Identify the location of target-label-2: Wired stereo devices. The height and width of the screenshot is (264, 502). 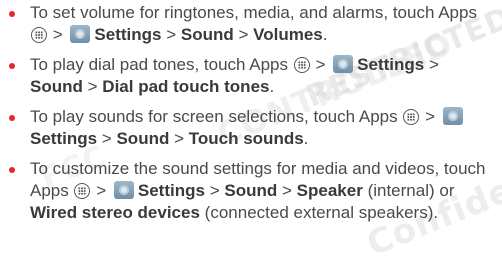
(115, 212).